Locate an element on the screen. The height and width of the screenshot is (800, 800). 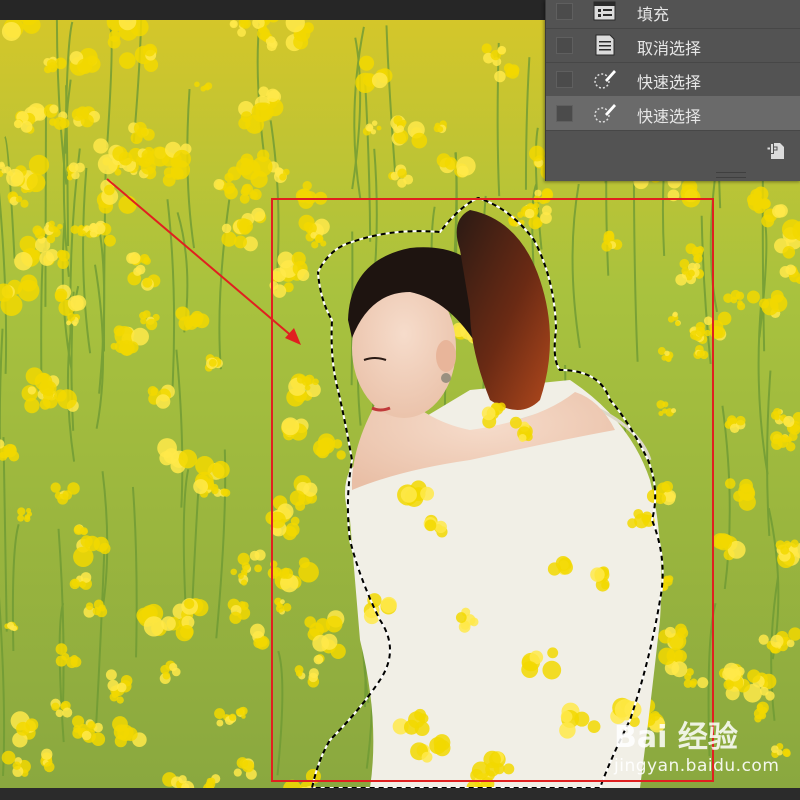
history-state-deselect: 取消选择 is located at coordinates (673, 45).